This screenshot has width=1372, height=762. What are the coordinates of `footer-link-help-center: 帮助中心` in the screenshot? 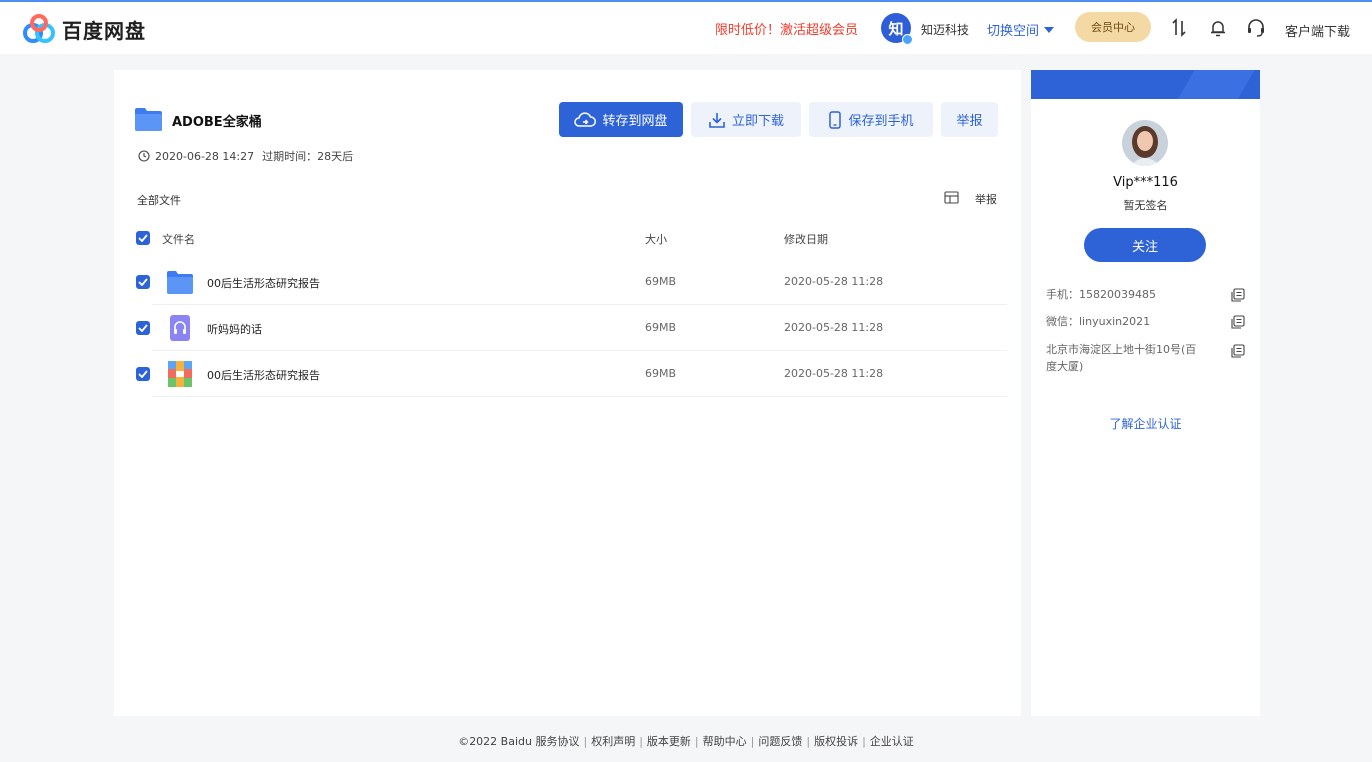 It's located at (725, 741).